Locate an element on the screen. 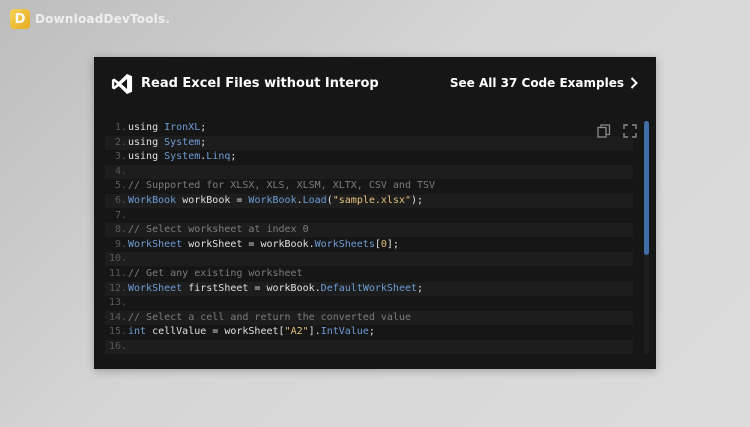 The image size is (750, 427). line-number: 15. is located at coordinates (117, 332).